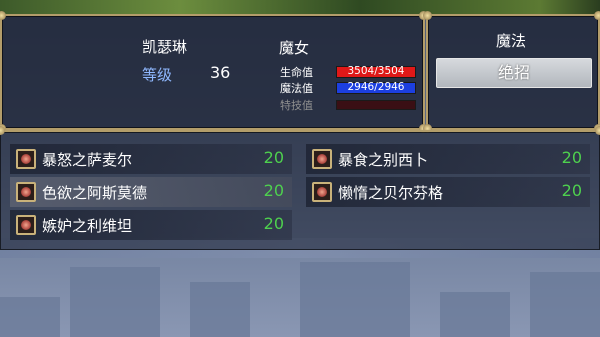  Describe the element at coordinates (151, 159) in the screenshot. I see `skill-item: 暴怒之萨麦尔 20` at that location.